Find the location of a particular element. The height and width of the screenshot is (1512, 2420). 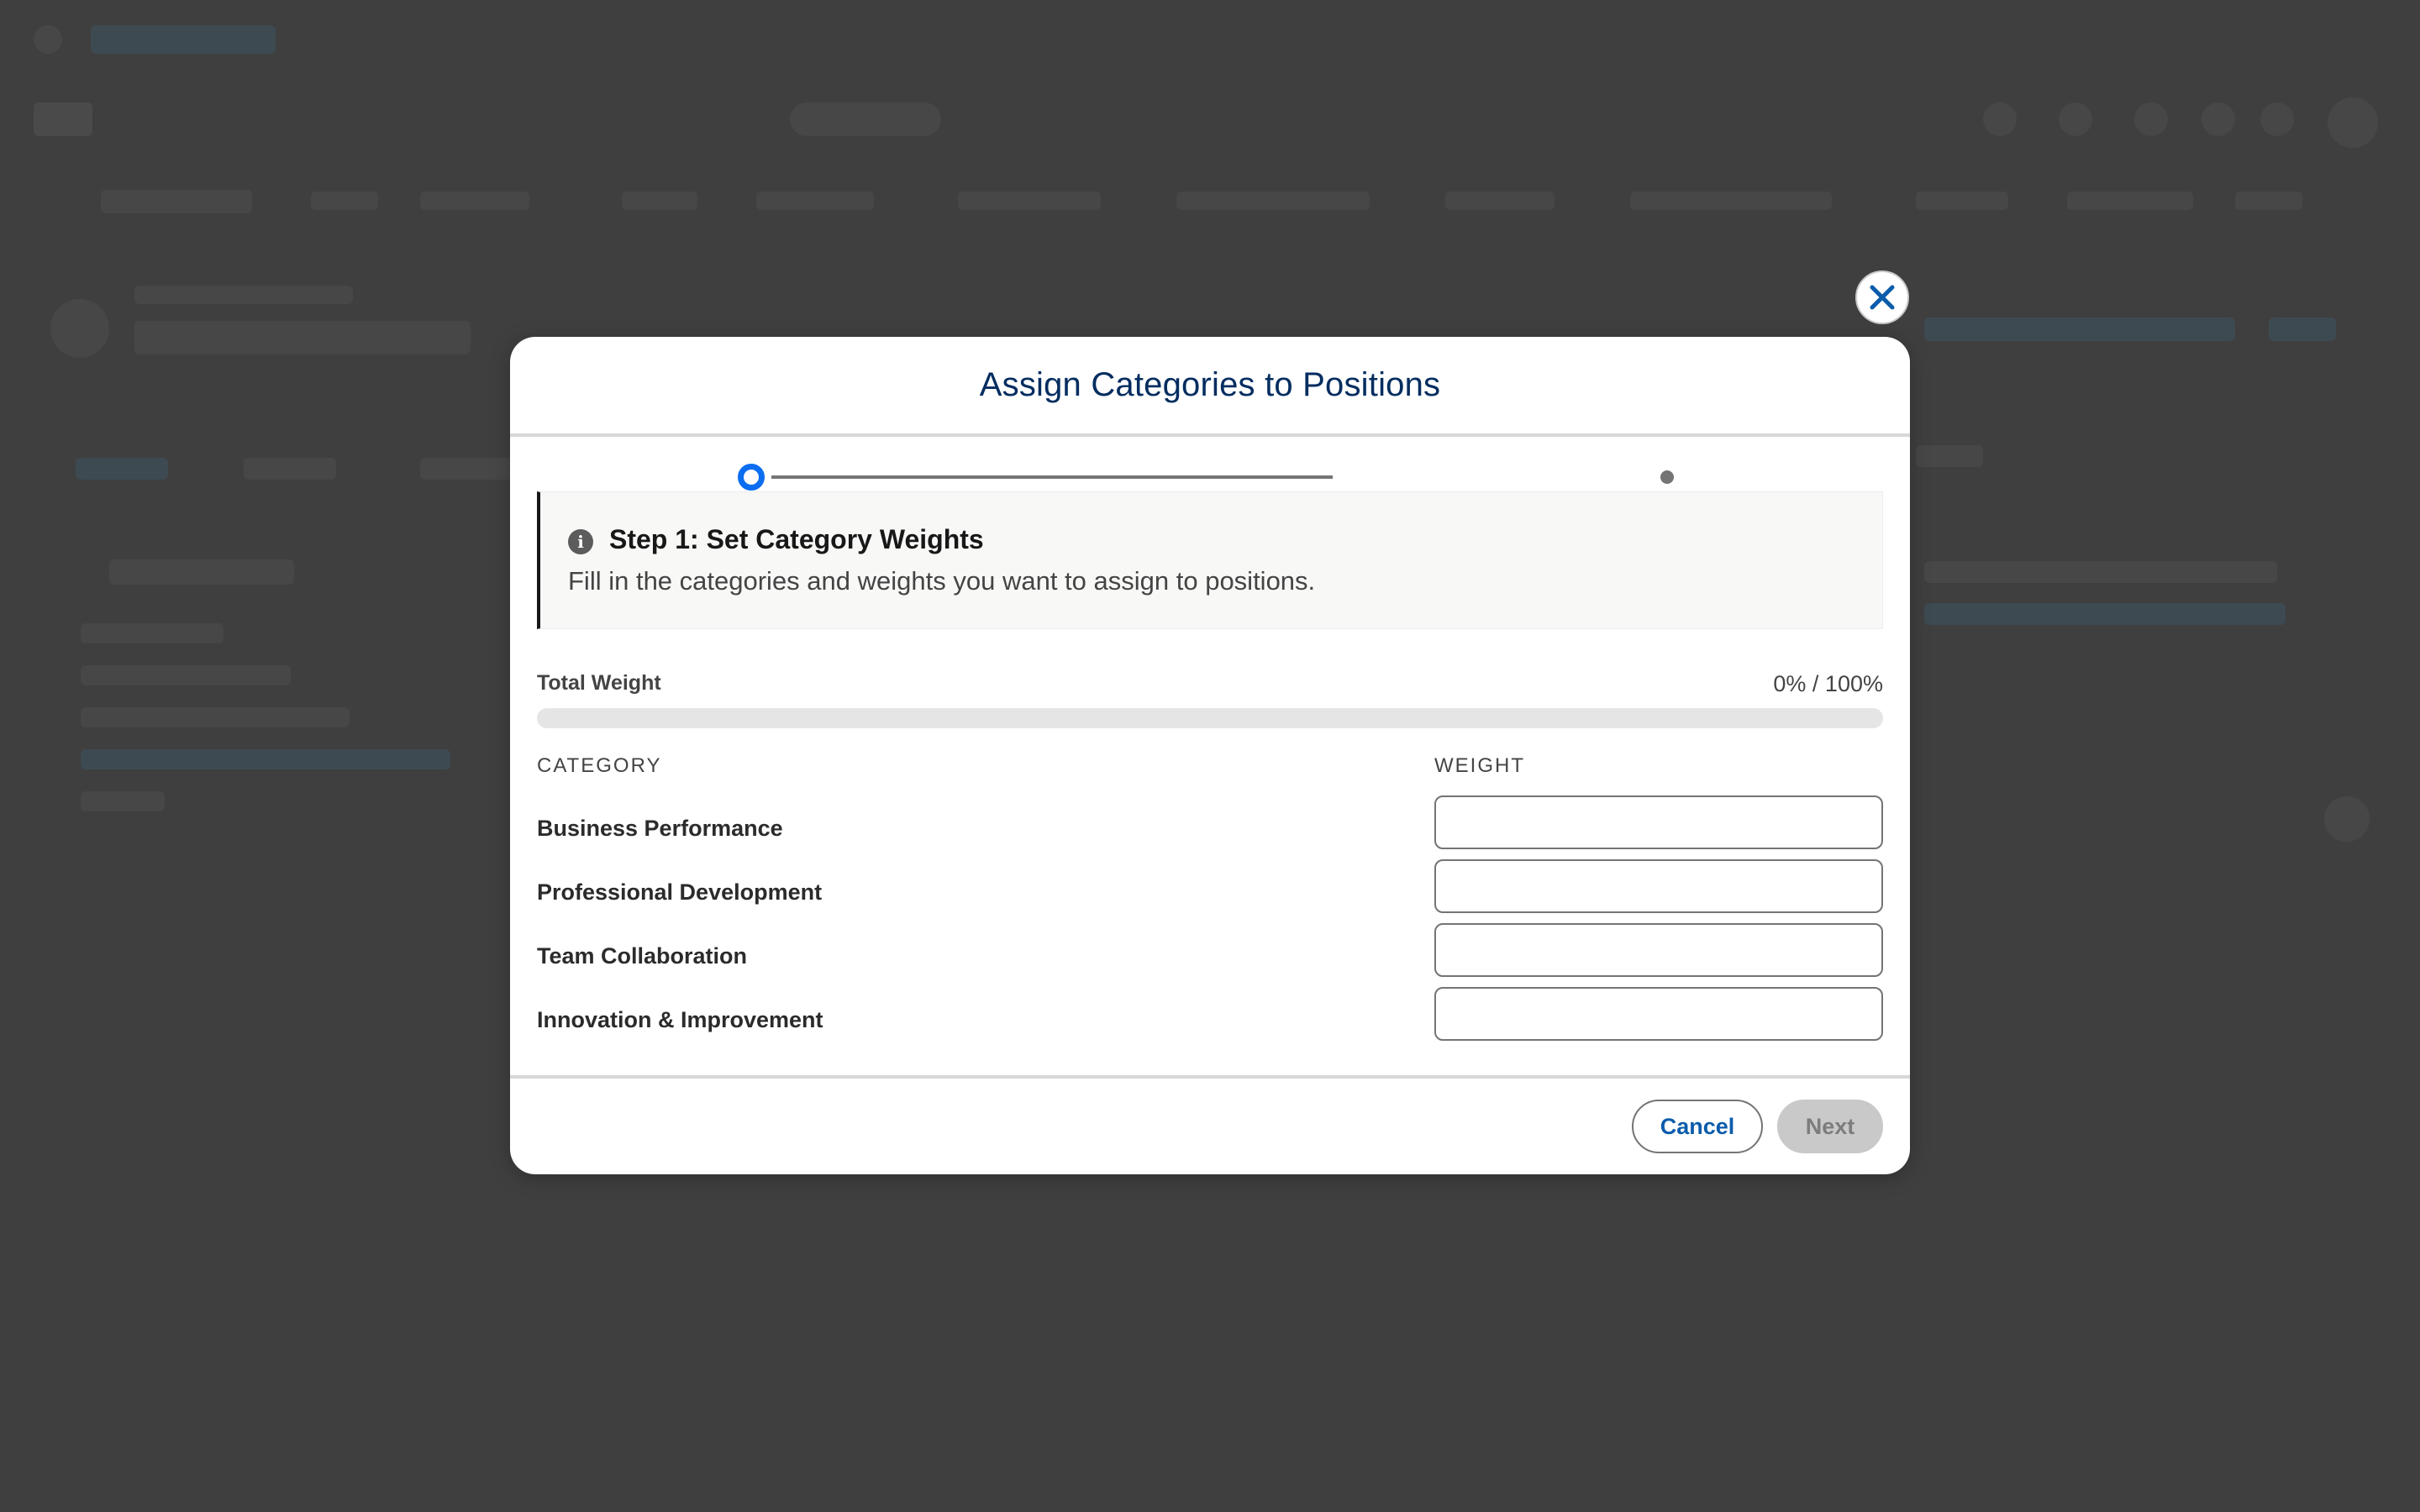

modal-header: Assign Categories to Positions is located at coordinates (1210, 387).